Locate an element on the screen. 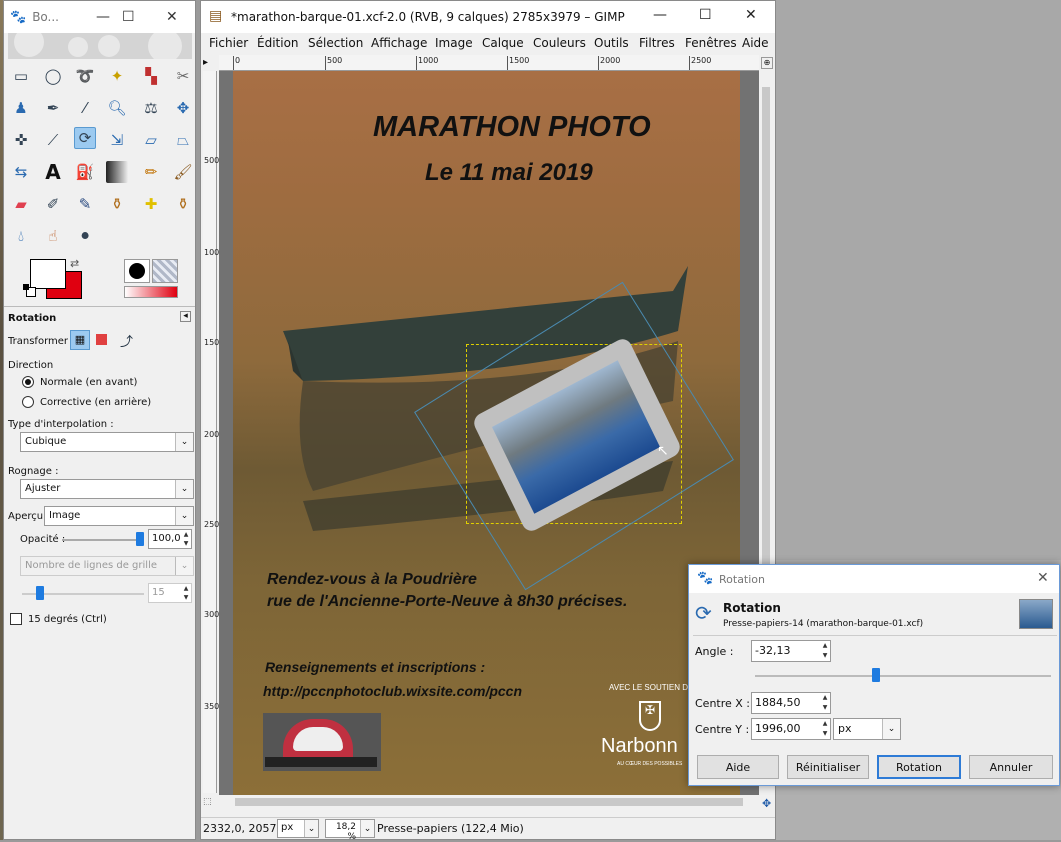 This screenshot has height=842, width=1061. zoom-icon: 🔍︎ is located at coordinates (117, 108).